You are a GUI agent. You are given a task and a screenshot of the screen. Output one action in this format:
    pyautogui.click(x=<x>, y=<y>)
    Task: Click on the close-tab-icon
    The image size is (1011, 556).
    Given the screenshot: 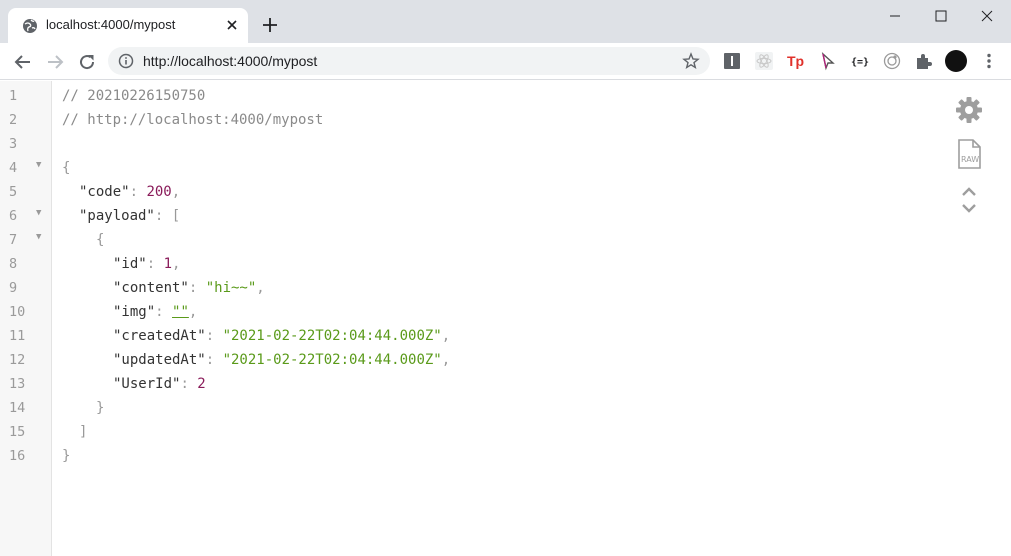 What is the action you would take?
    pyautogui.click(x=232, y=25)
    